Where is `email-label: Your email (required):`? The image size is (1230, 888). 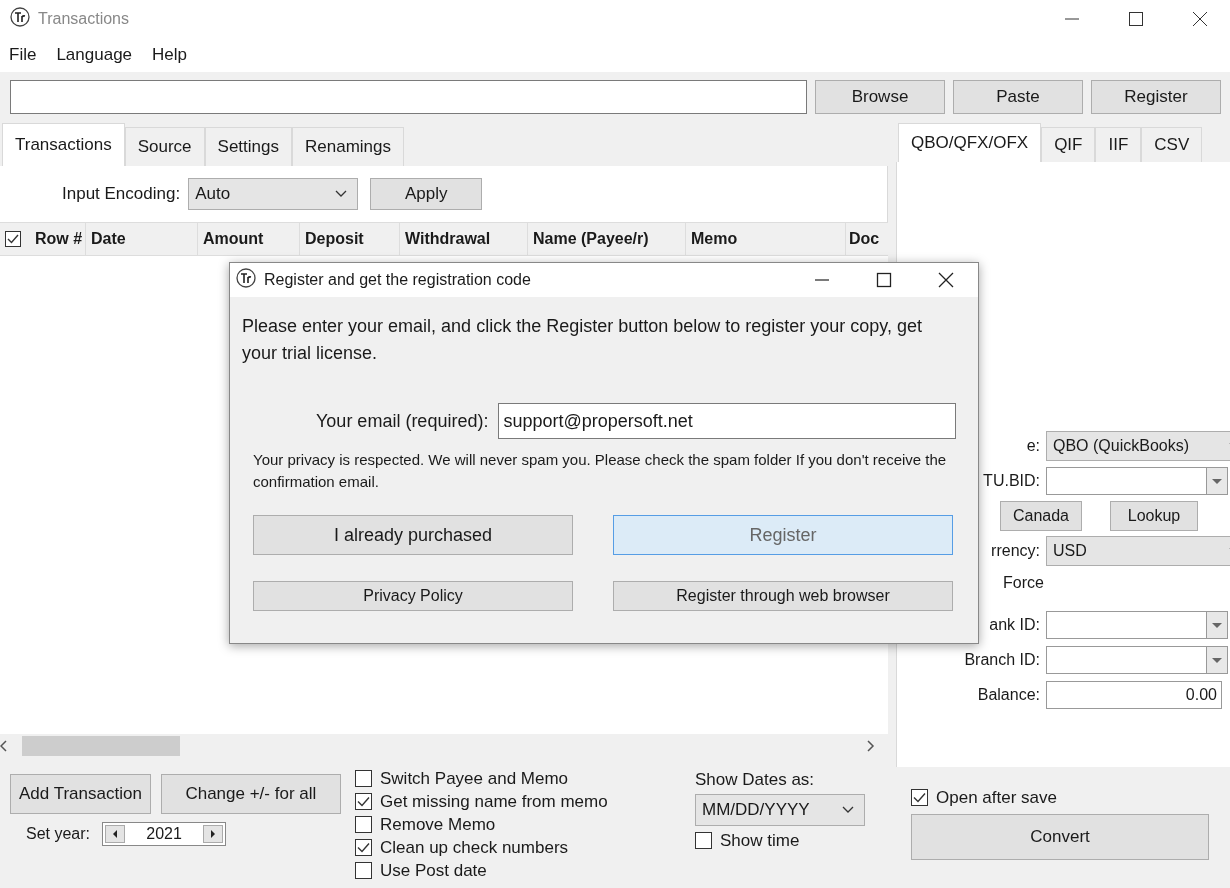
email-label: Your email (required): is located at coordinates (402, 421).